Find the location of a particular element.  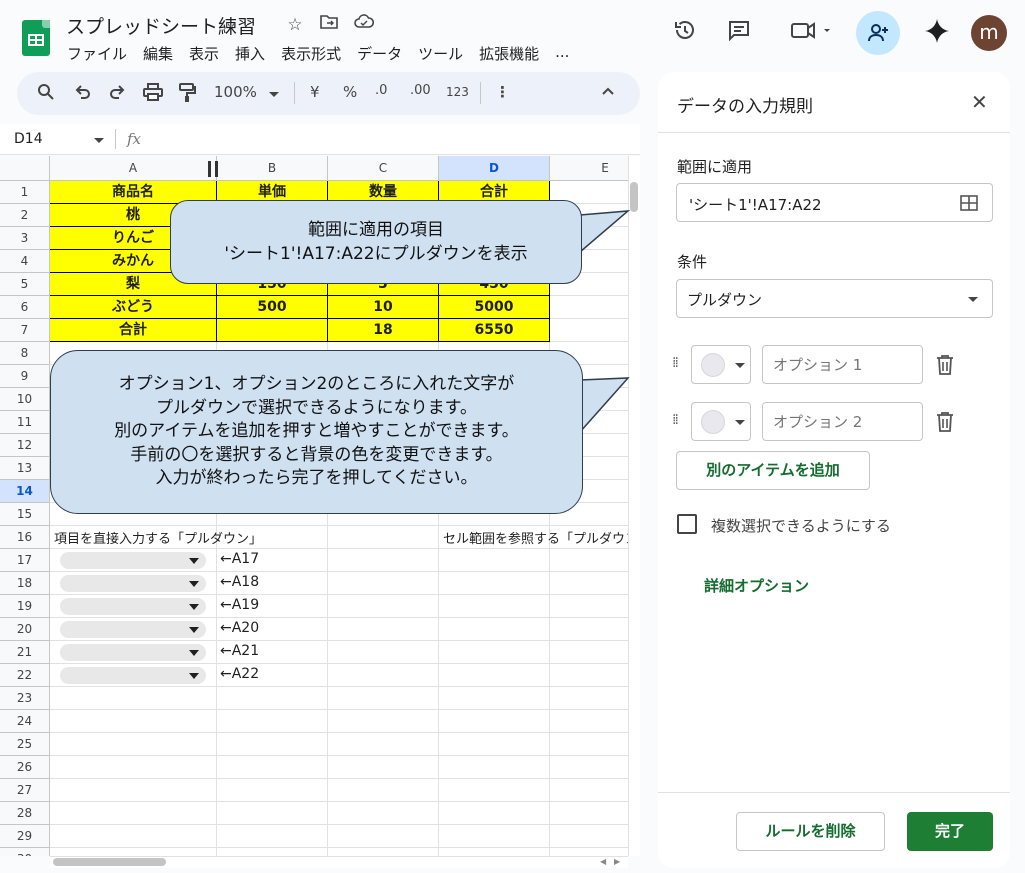

avatar: m is located at coordinates (989, 33).